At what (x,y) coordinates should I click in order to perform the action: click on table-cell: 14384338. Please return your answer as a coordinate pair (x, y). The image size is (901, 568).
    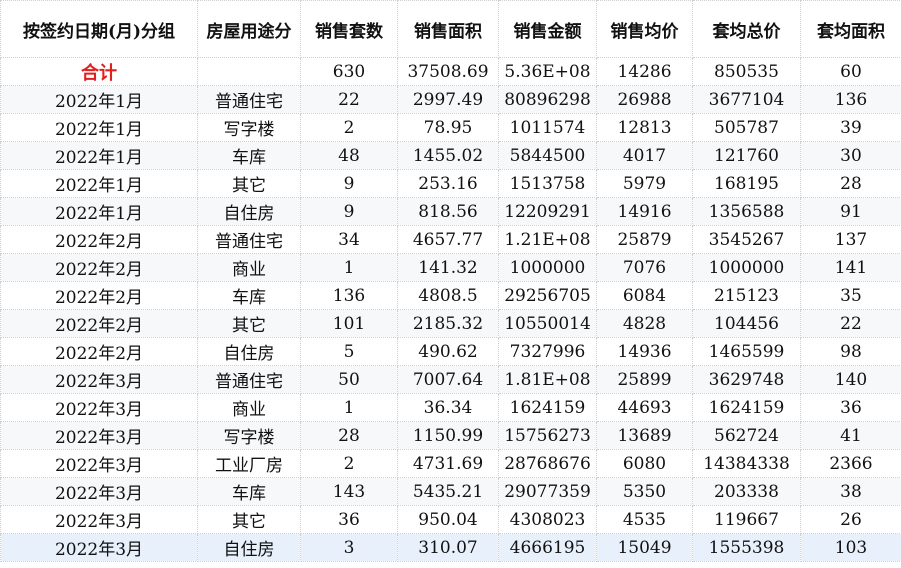
    Looking at the image, I should click on (746, 463).